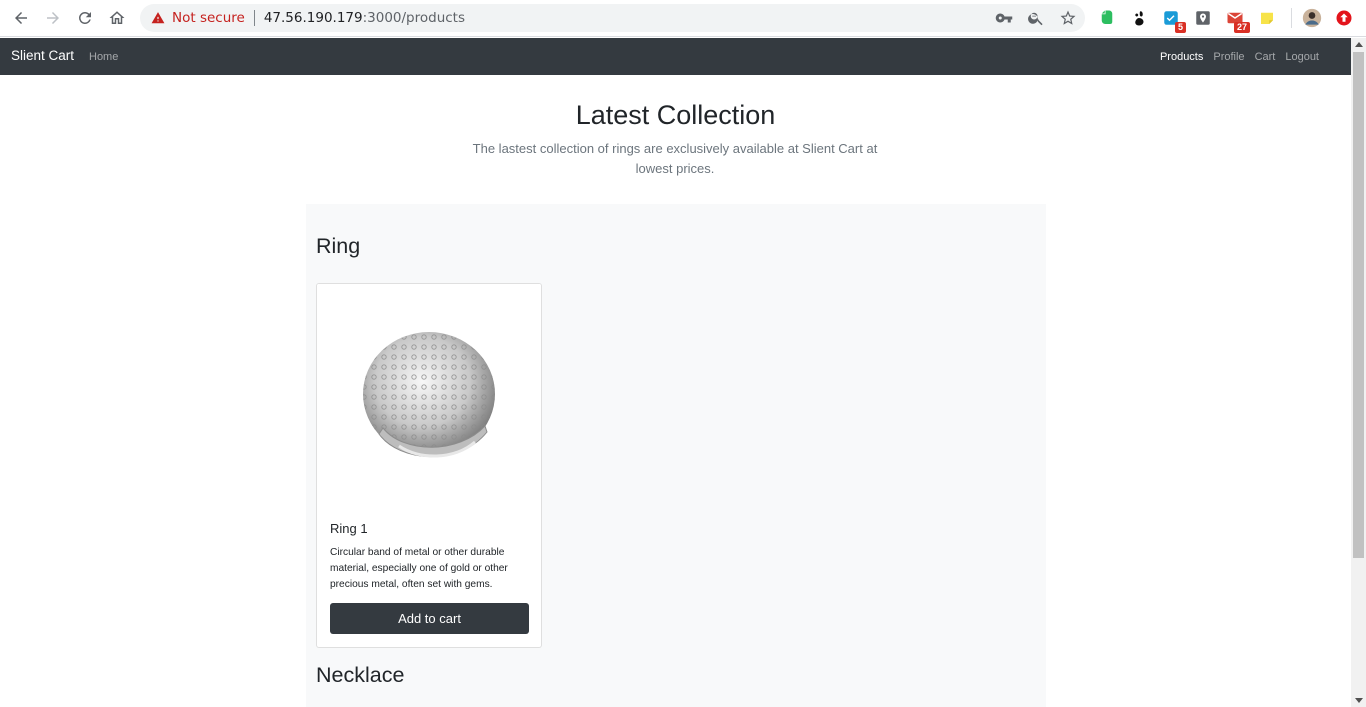 The height and width of the screenshot is (707, 1366). I want to click on reload-button, so click(85, 18).